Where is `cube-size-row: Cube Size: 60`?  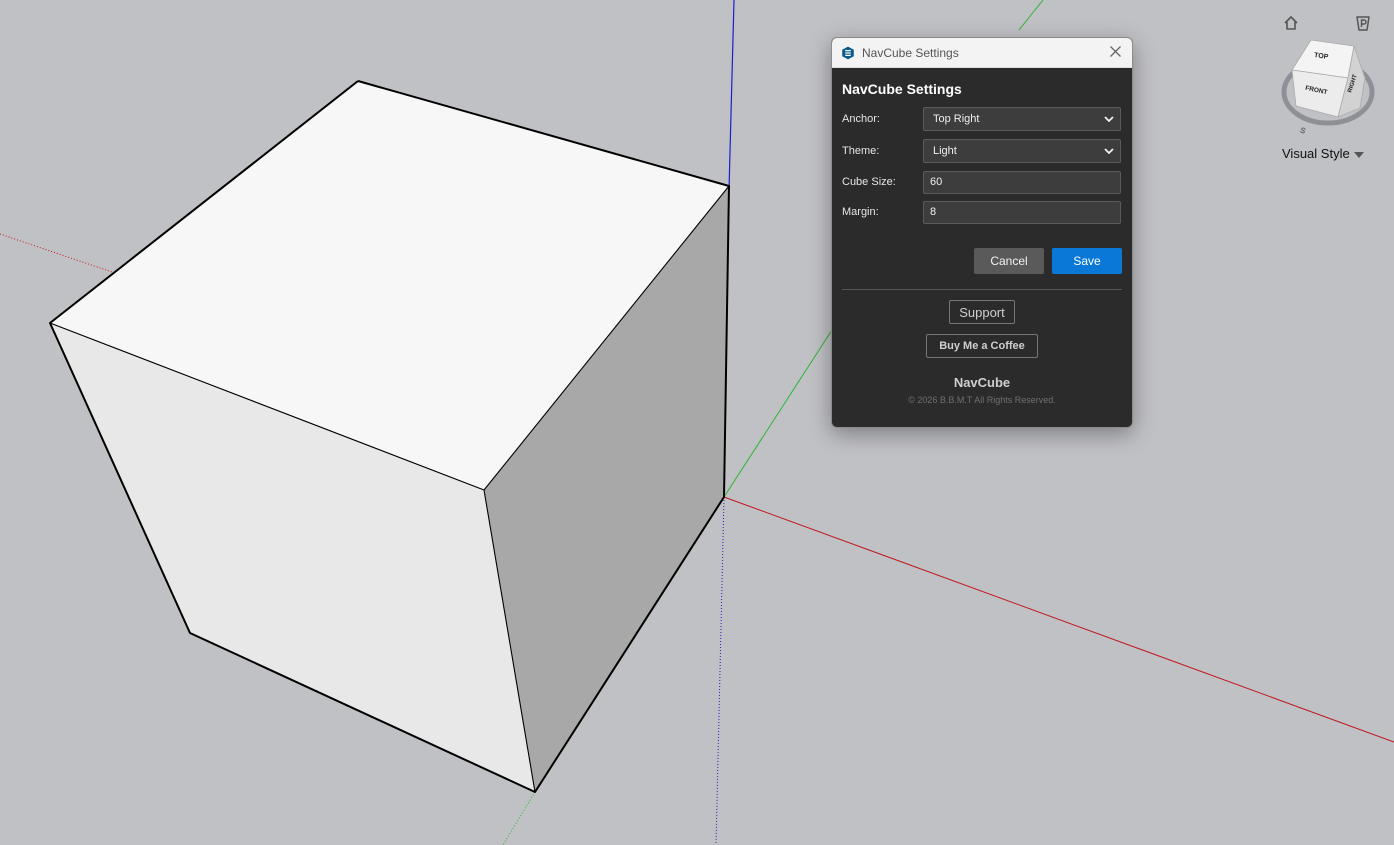 cube-size-row: Cube Size: 60 is located at coordinates (982, 182).